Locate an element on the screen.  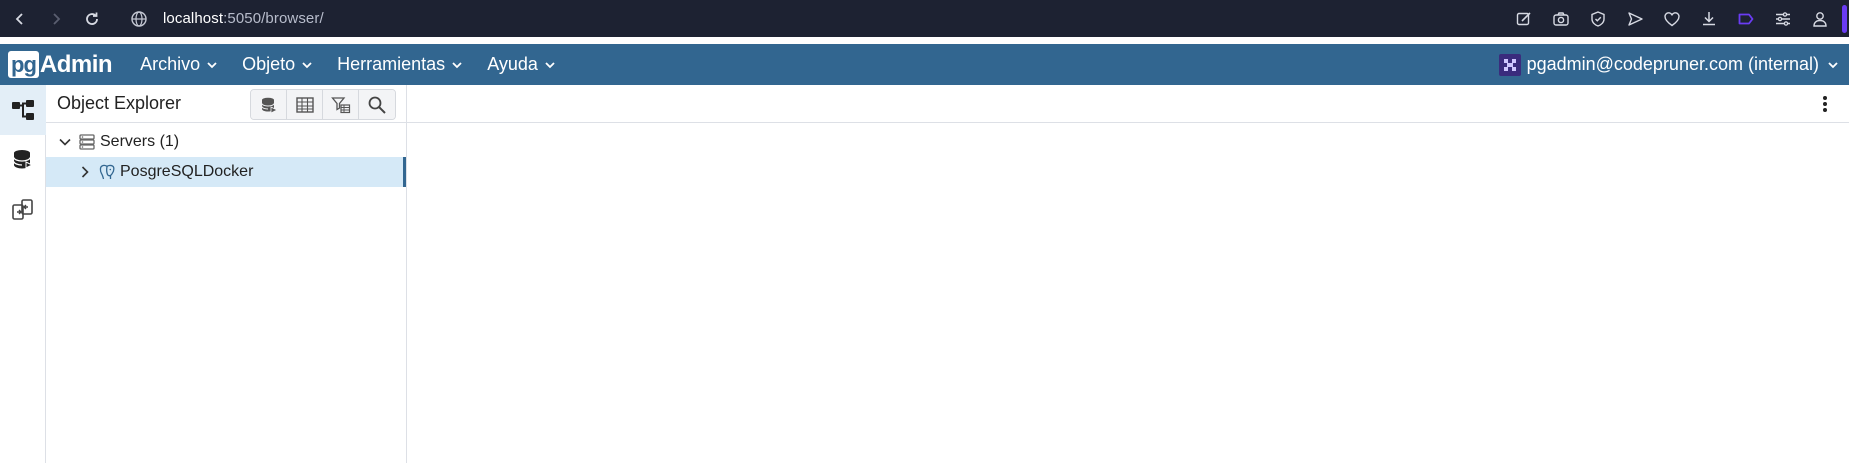
object-explorer-tab is located at coordinates (23, 110).